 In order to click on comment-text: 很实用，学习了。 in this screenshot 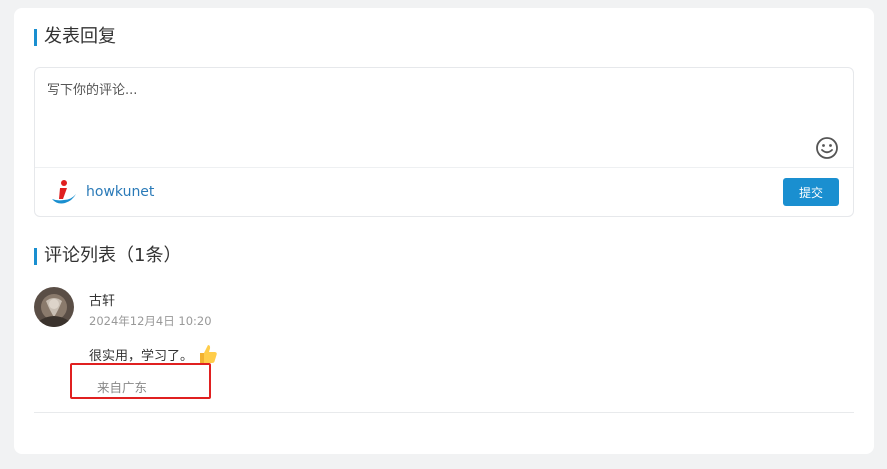, I will do `click(141, 356)`.